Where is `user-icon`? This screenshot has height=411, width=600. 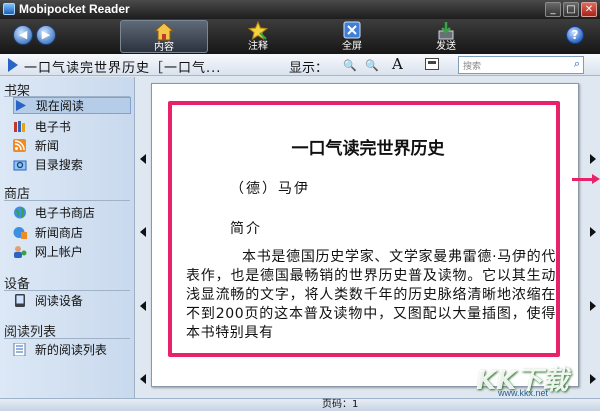 user-icon is located at coordinates (20, 252).